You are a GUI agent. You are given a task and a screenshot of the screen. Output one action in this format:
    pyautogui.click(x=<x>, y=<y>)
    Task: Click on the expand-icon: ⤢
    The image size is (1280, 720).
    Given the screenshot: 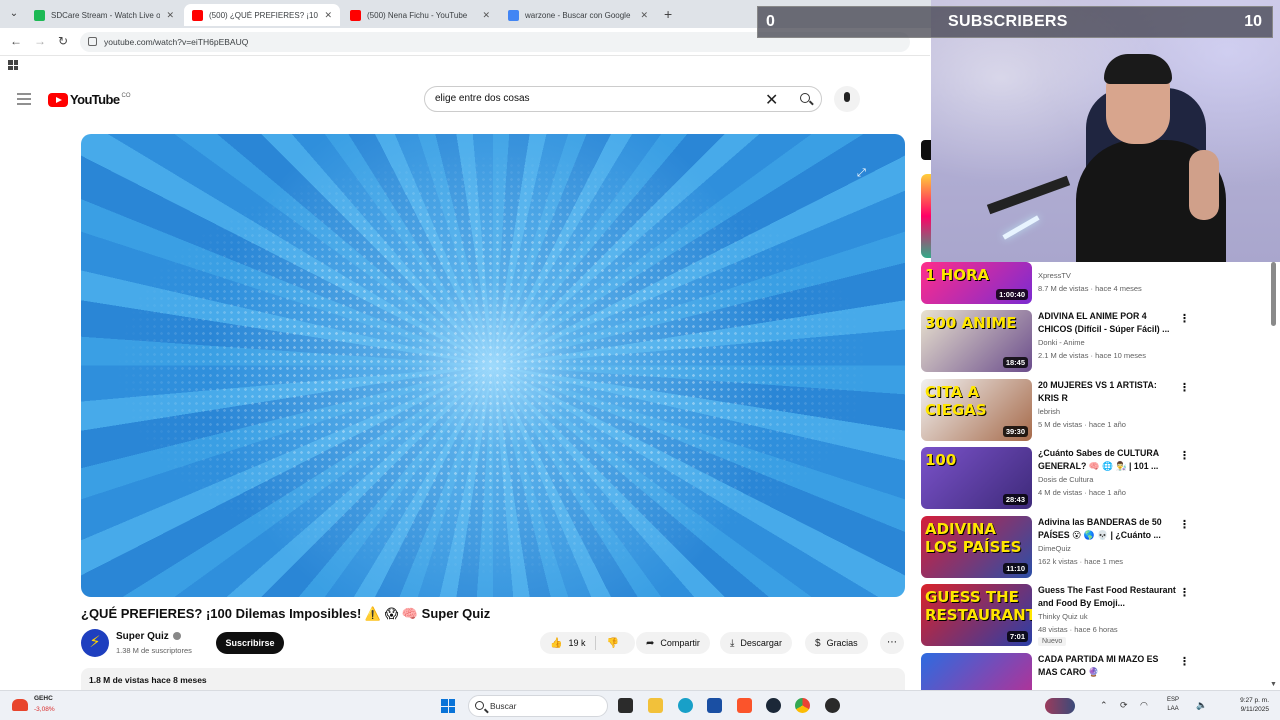 What is the action you would take?
    pyautogui.click(x=862, y=173)
    